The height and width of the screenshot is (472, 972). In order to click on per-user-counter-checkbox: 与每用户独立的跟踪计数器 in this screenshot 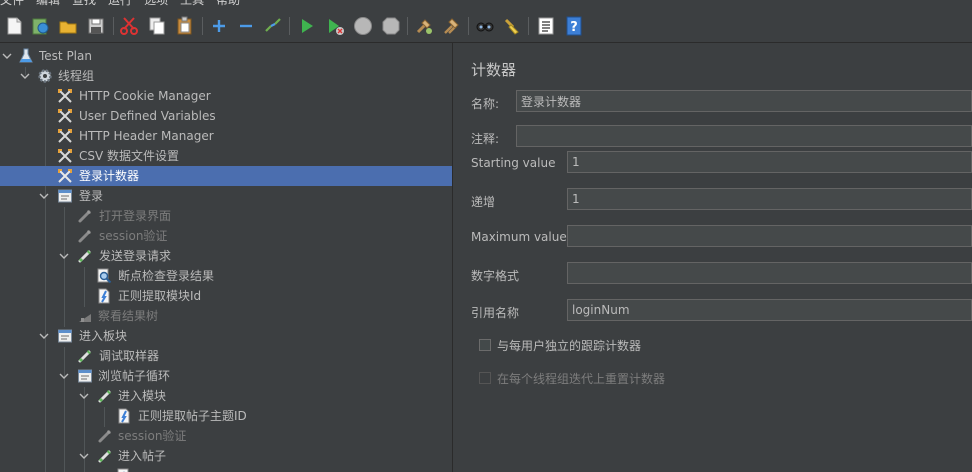, I will do `click(560, 345)`.